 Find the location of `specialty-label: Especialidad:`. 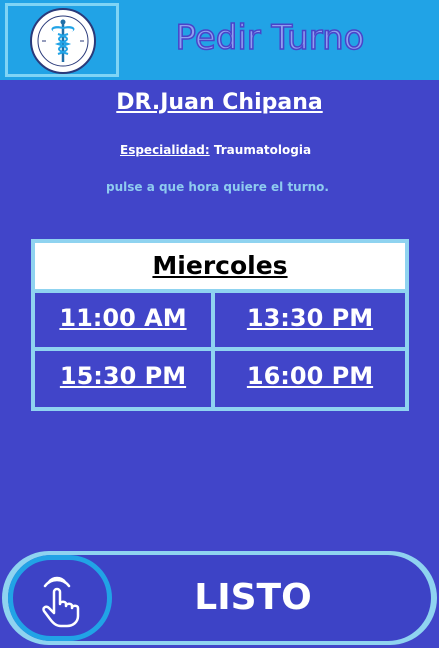

specialty-label: Especialidad: is located at coordinates (165, 150).